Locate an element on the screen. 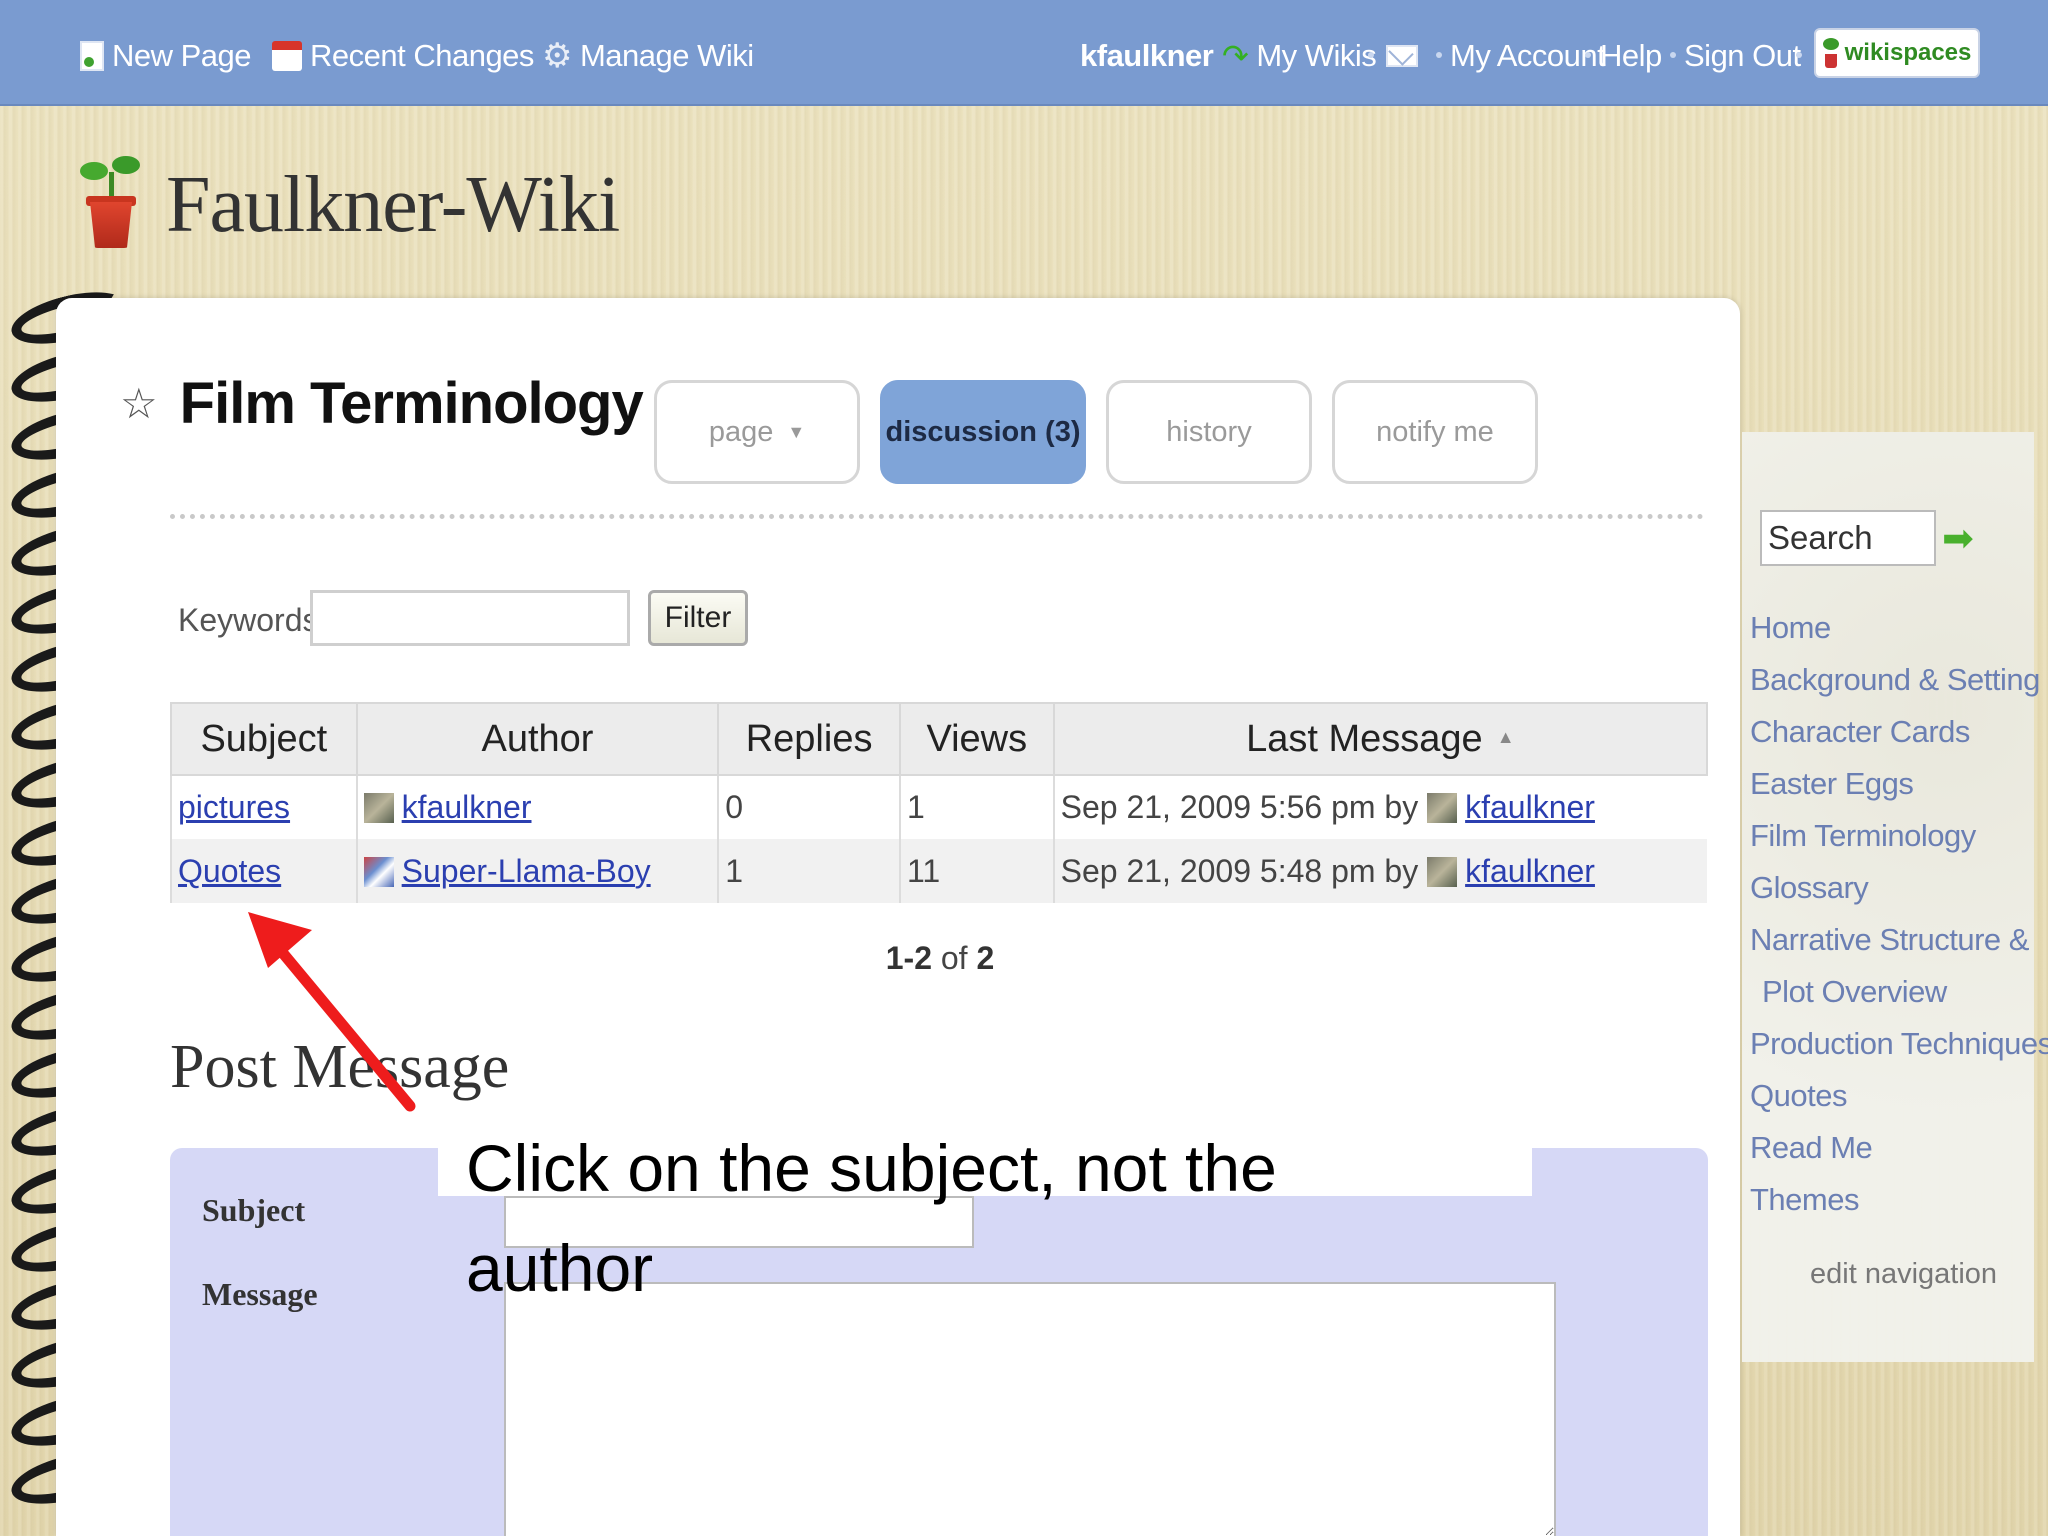 This screenshot has height=1536, width=2048. pager-range: 1-2 is located at coordinates (908, 958).